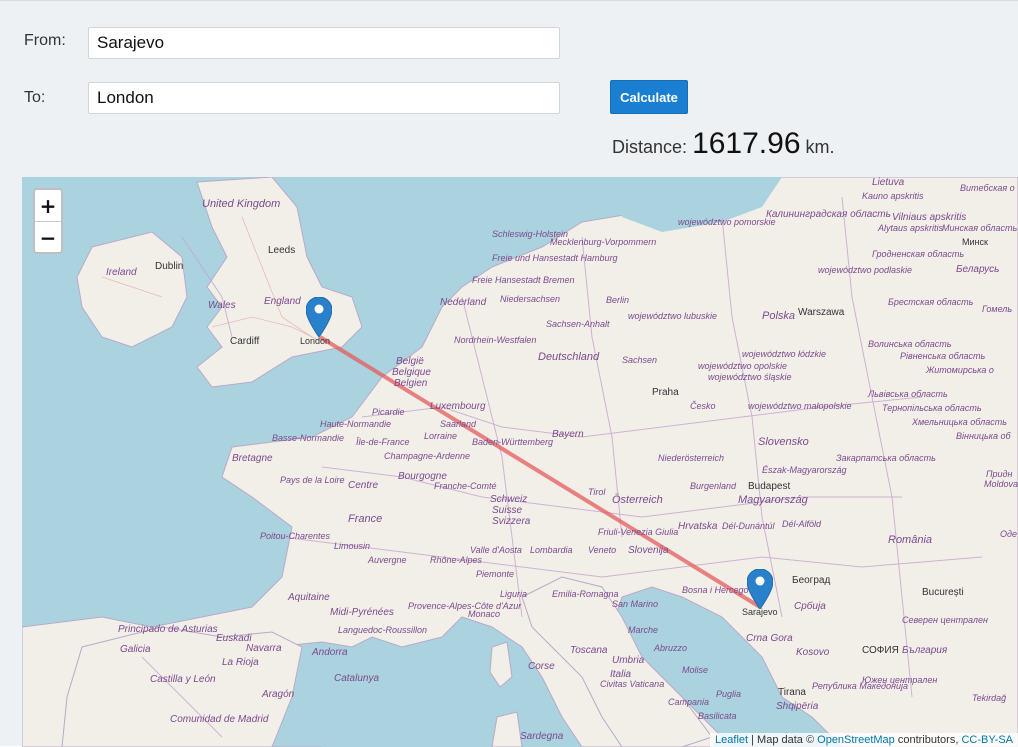 This screenshot has height=747, width=1018. Describe the element at coordinates (811, 580) in the screenshot. I see `map-label: Београд` at that location.